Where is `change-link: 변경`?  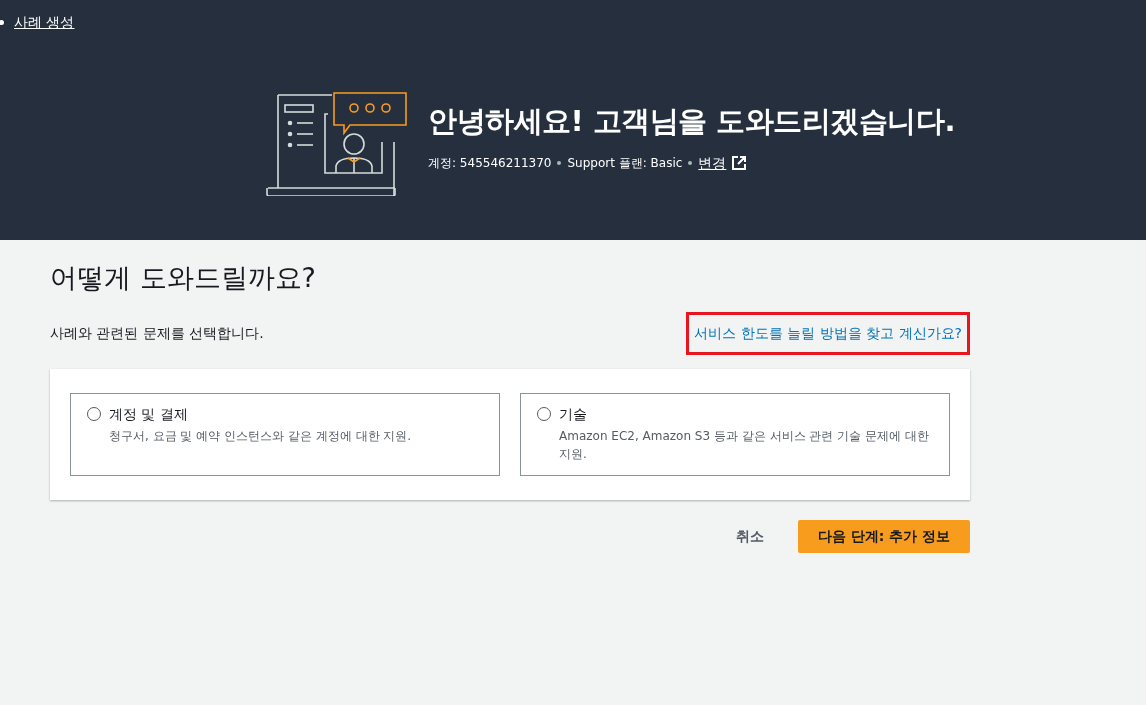 change-link: 변경 is located at coordinates (712, 163).